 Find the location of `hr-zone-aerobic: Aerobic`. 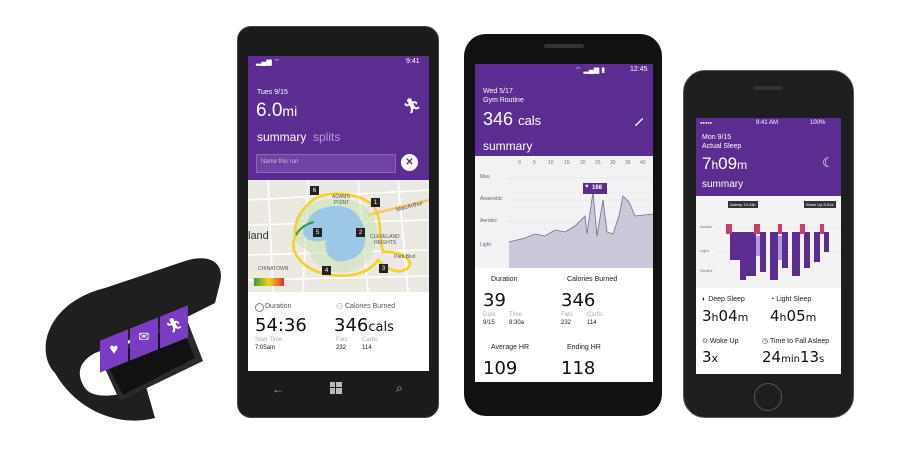

hr-zone-aerobic: Aerobic is located at coordinates (488, 221).